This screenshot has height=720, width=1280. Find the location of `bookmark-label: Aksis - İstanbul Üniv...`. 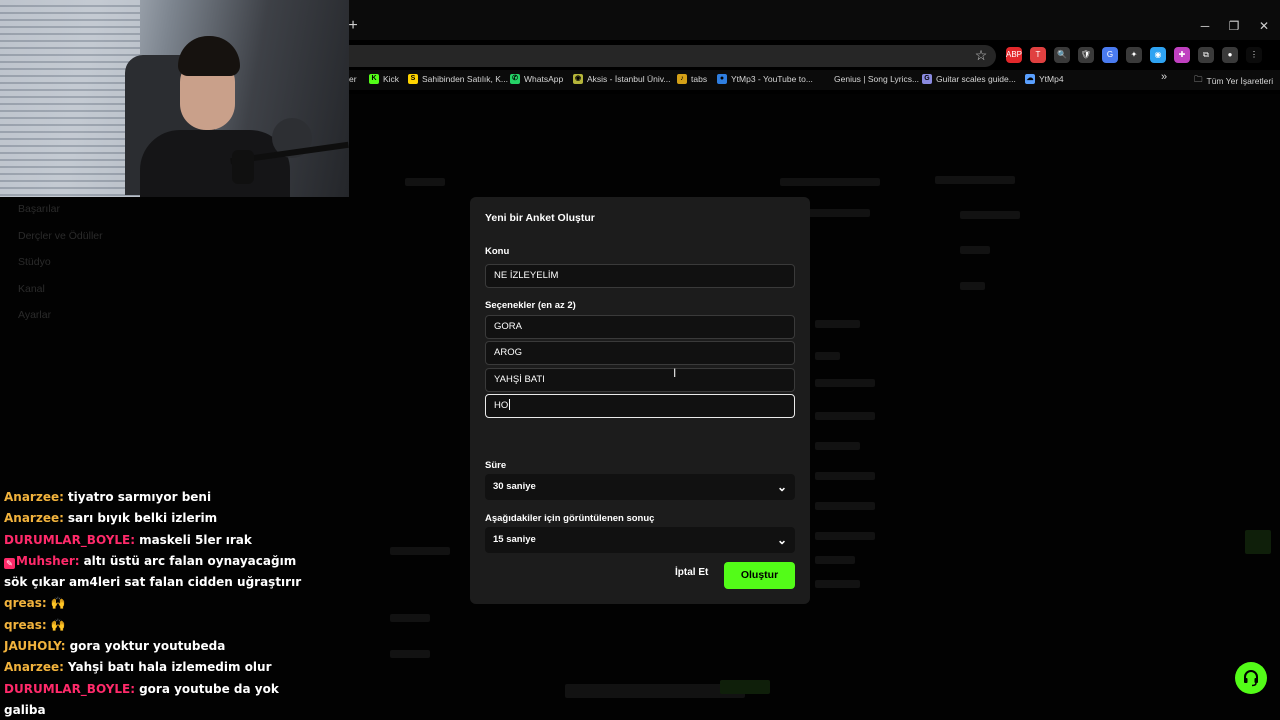

bookmark-label: Aksis - İstanbul Üniv... is located at coordinates (629, 79).